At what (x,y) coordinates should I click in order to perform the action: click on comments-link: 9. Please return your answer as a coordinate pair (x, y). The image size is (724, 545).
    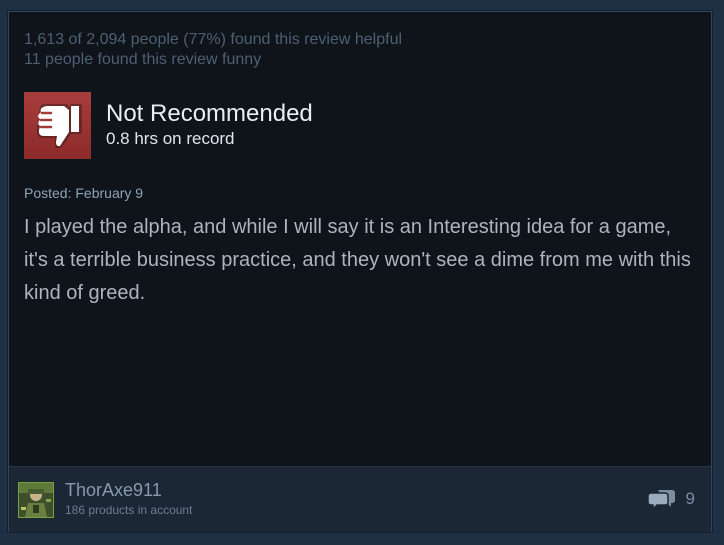
    Looking at the image, I should click on (671, 499).